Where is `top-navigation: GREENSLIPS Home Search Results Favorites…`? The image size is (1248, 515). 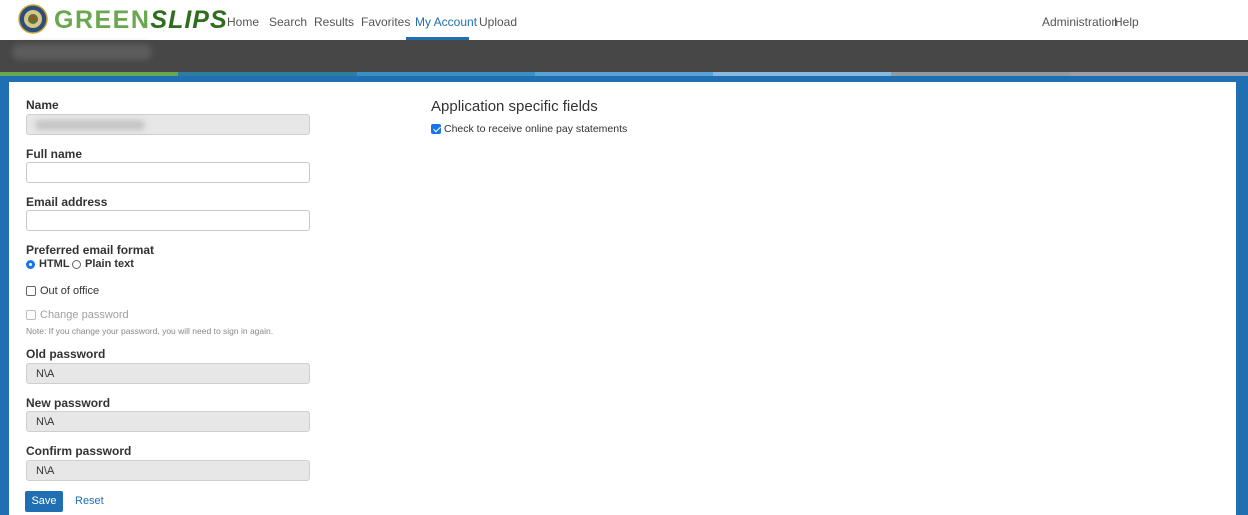
top-navigation: GREENSLIPS Home Search Results Favorites… is located at coordinates (624, 20).